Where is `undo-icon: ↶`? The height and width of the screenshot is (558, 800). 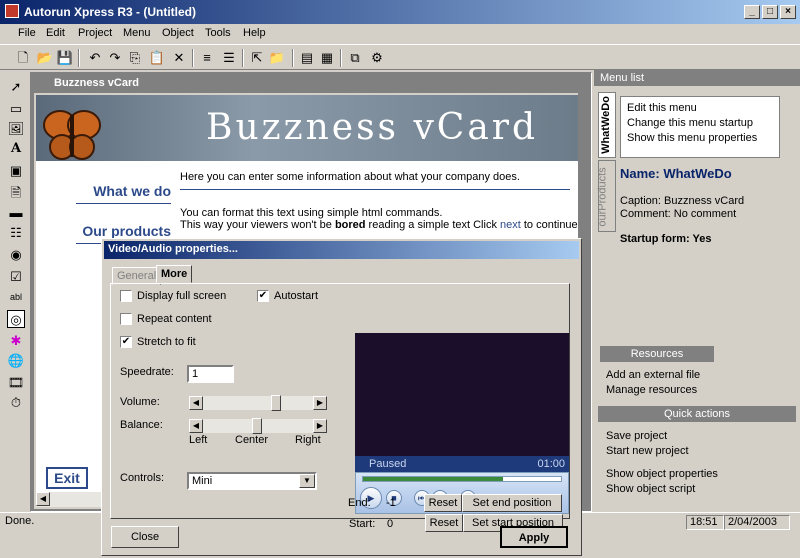 undo-icon: ↶ is located at coordinates (95, 58).